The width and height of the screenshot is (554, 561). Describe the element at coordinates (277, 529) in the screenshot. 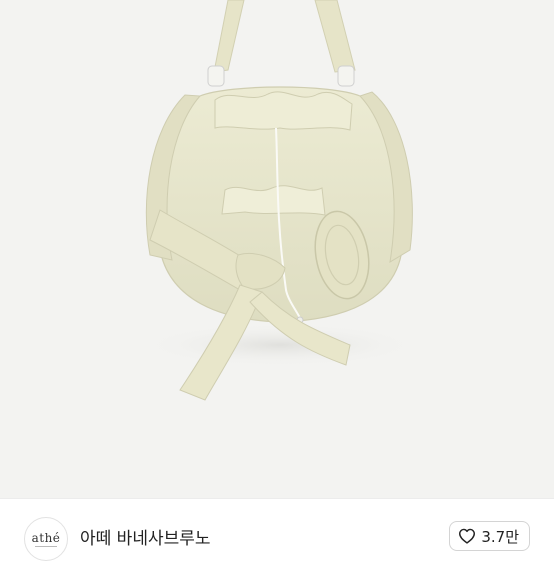

I see `product-info-bar: athé 아떼 바네사브루노 3.7만` at that location.